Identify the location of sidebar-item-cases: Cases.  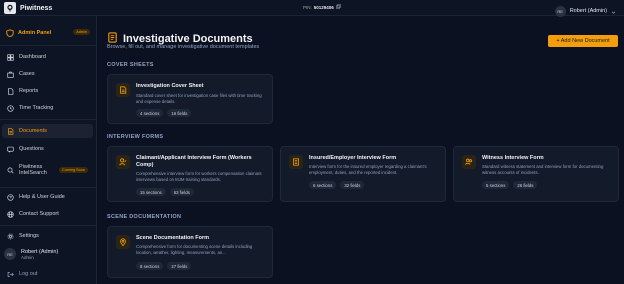
(47, 74).